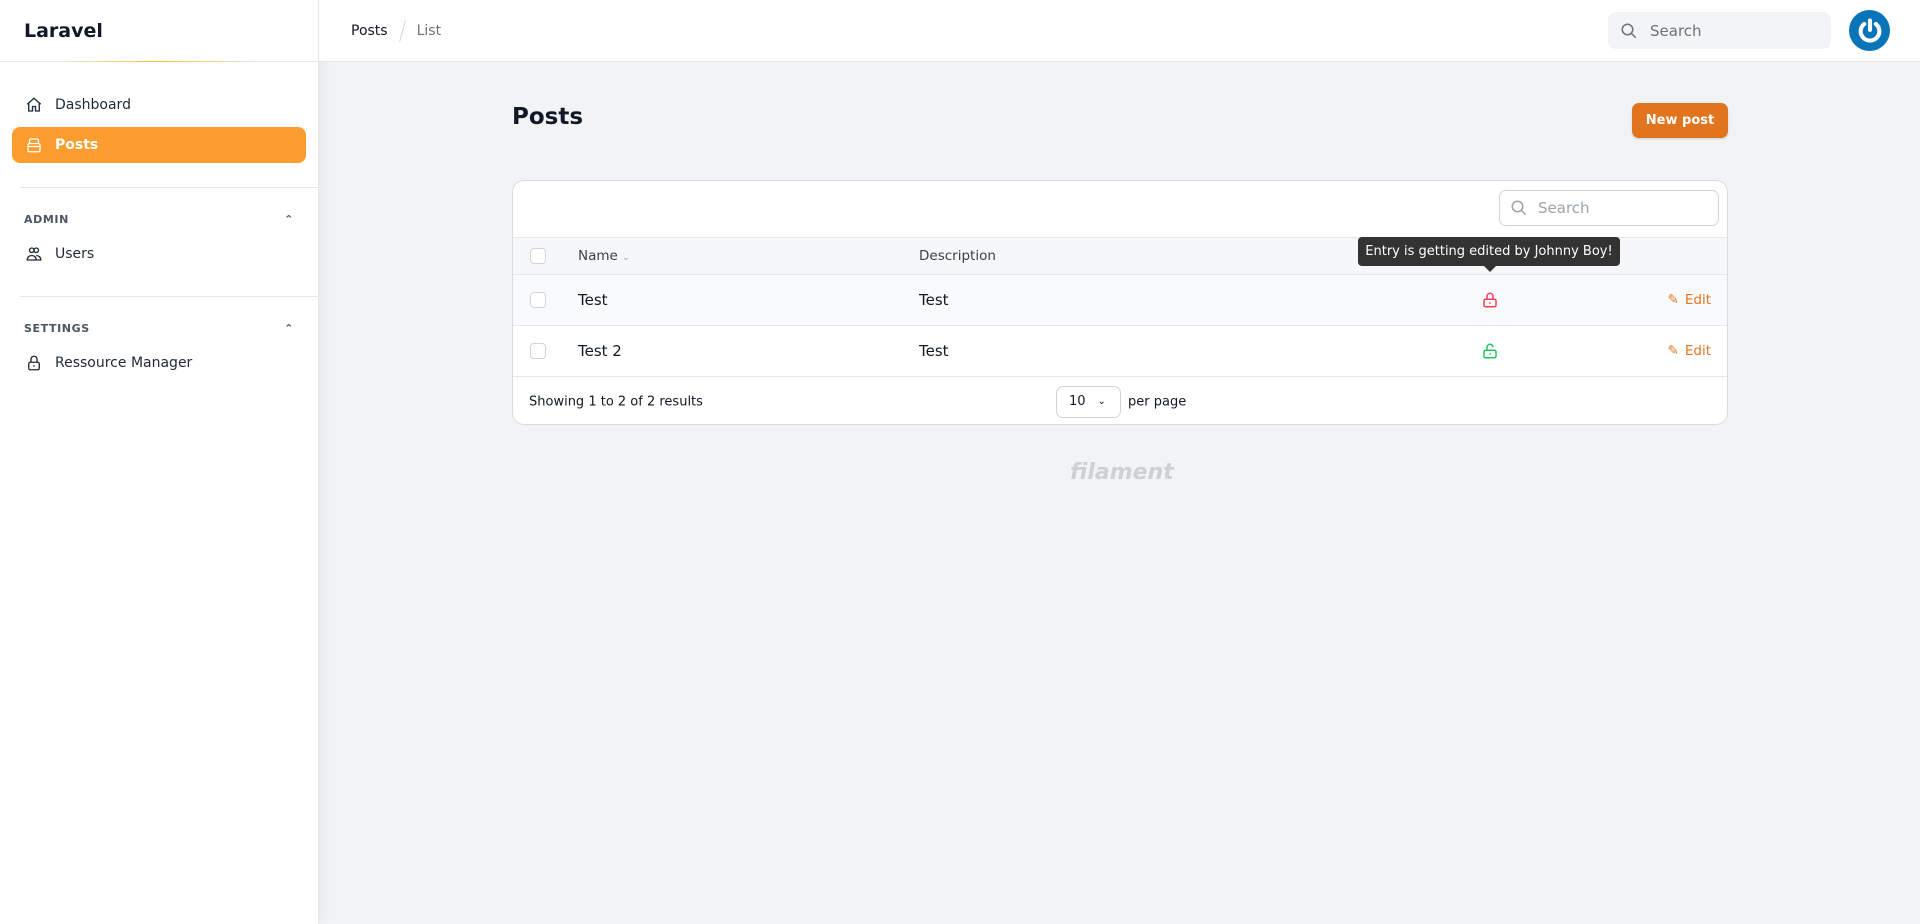  Describe the element at coordinates (616, 401) in the screenshot. I see `results-summary: Showing 1 to 2 of 2 results` at that location.